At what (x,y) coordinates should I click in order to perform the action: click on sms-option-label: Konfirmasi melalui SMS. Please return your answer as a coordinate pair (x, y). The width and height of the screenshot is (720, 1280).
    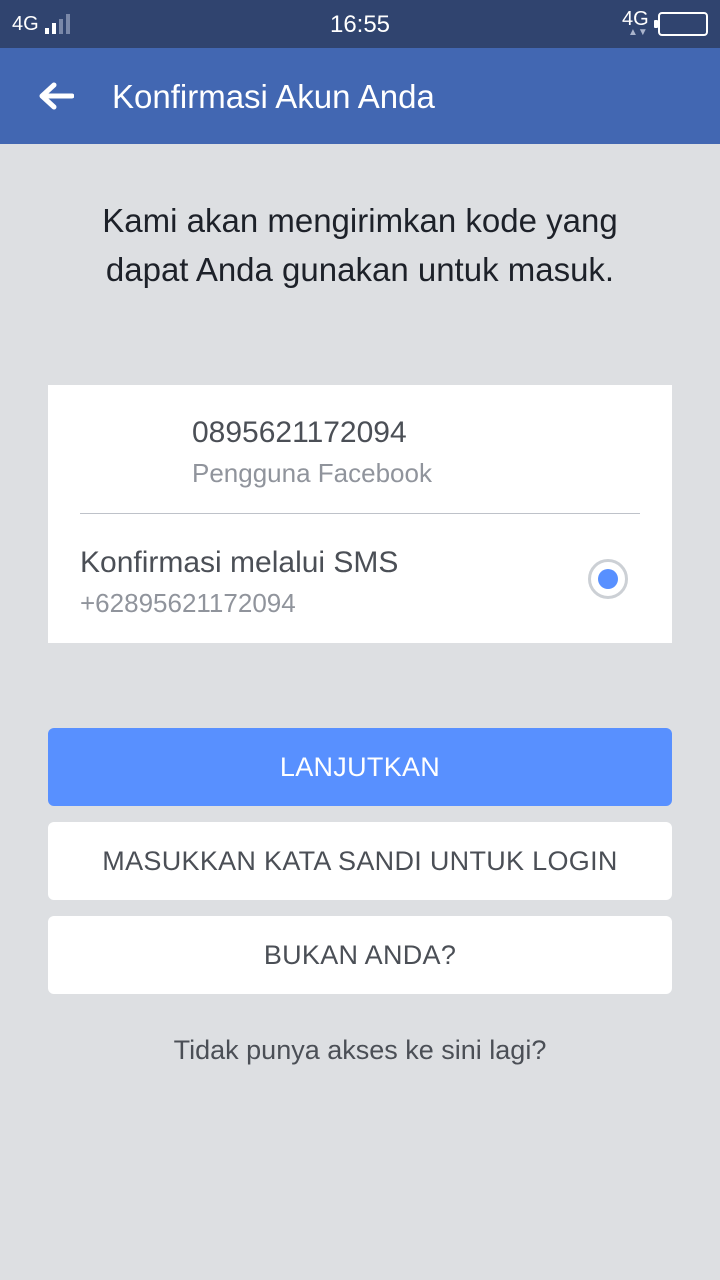
    Looking at the image, I should click on (239, 562).